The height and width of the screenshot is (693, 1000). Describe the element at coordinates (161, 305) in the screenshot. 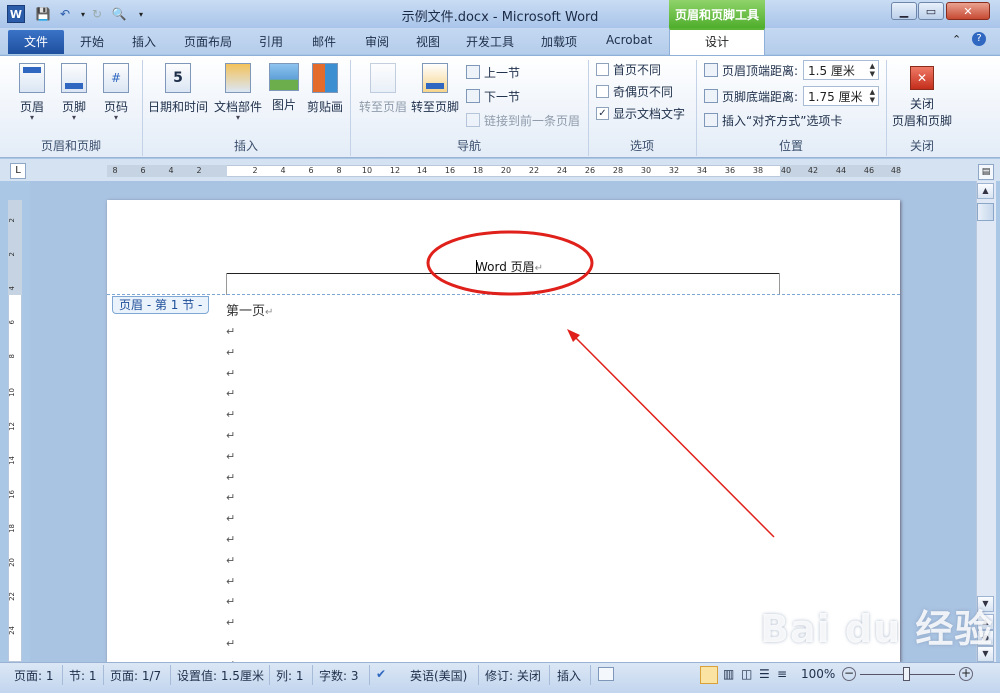

I see `header-section-tag: 页眉 - 第 1 节 -` at that location.